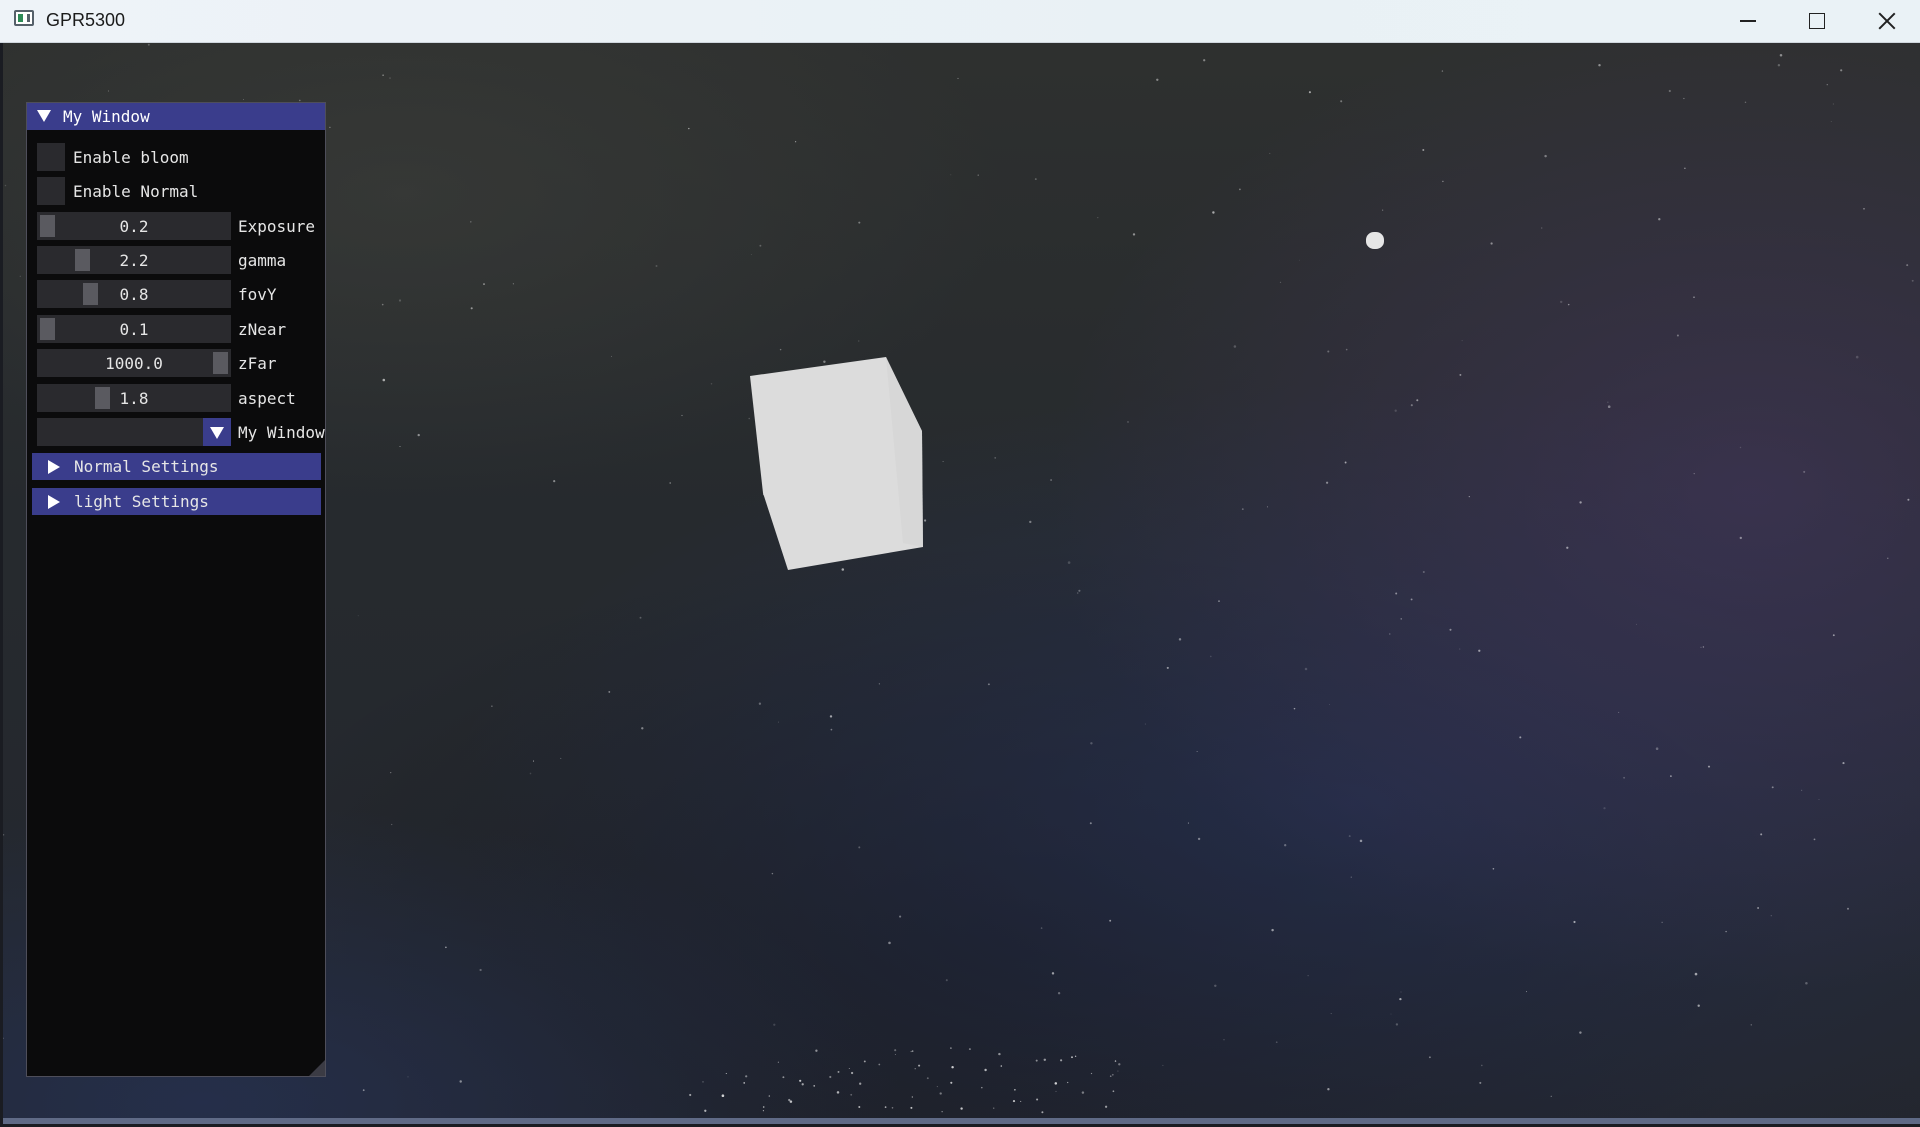 The width and height of the screenshot is (1920, 1127). Describe the element at coordinates (281, 432) in the screenshot. I see `combo-label: My Window` at that location.